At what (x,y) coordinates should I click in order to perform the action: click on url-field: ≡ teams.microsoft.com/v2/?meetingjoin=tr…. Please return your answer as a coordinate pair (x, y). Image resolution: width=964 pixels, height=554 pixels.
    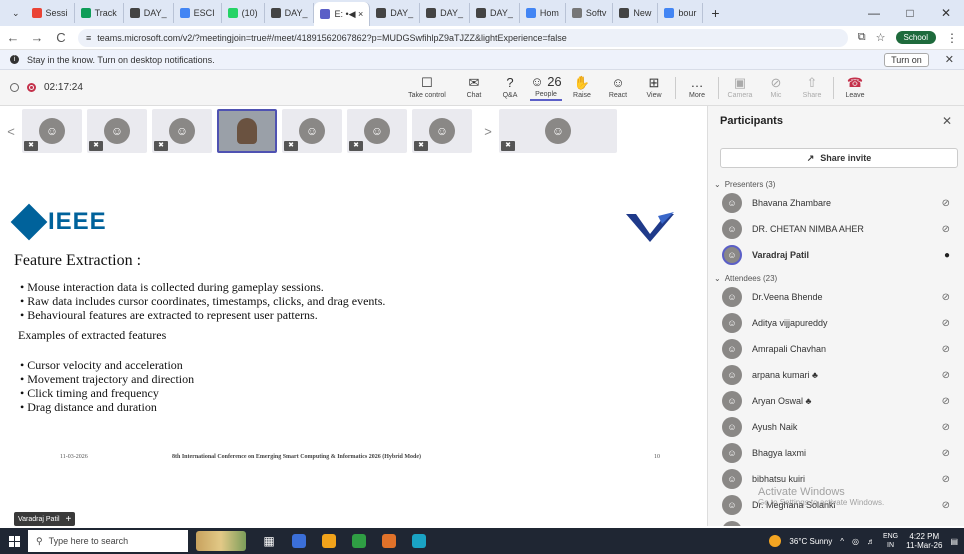
    Looking at the image, I should click on (463, 37).